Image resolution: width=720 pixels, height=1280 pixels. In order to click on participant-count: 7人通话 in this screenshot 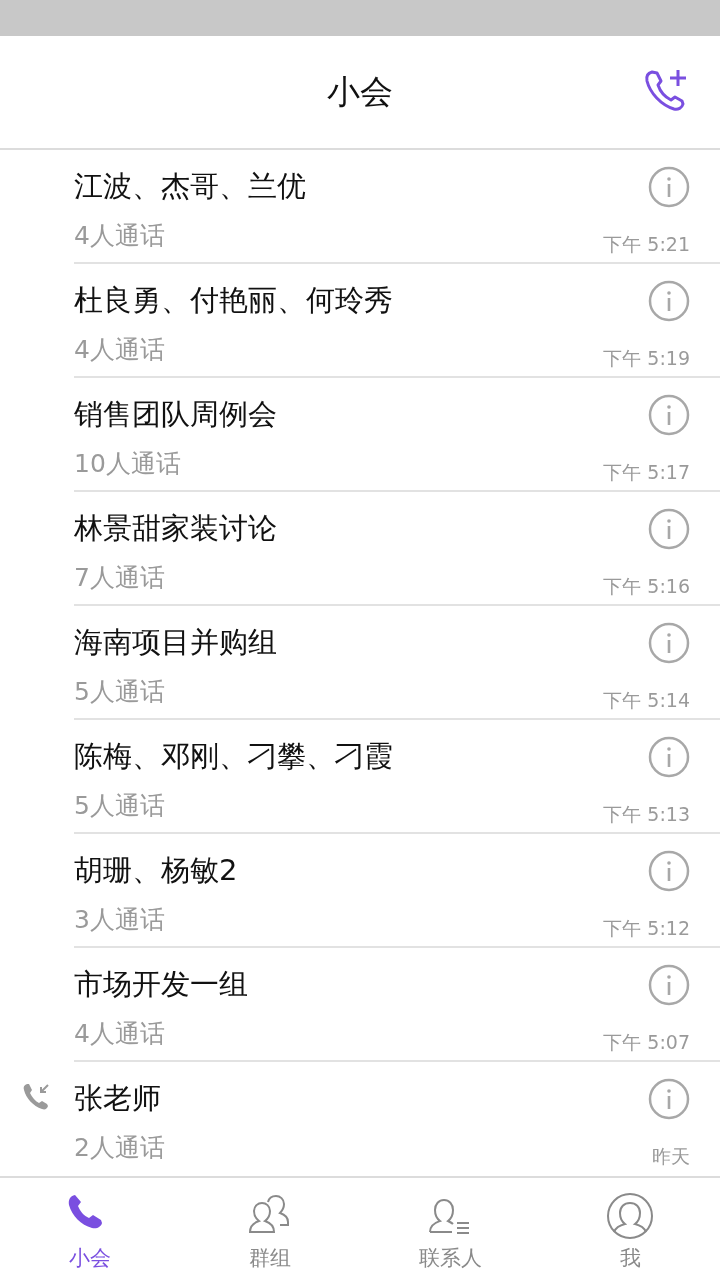, I will do `click(120, 578)`.